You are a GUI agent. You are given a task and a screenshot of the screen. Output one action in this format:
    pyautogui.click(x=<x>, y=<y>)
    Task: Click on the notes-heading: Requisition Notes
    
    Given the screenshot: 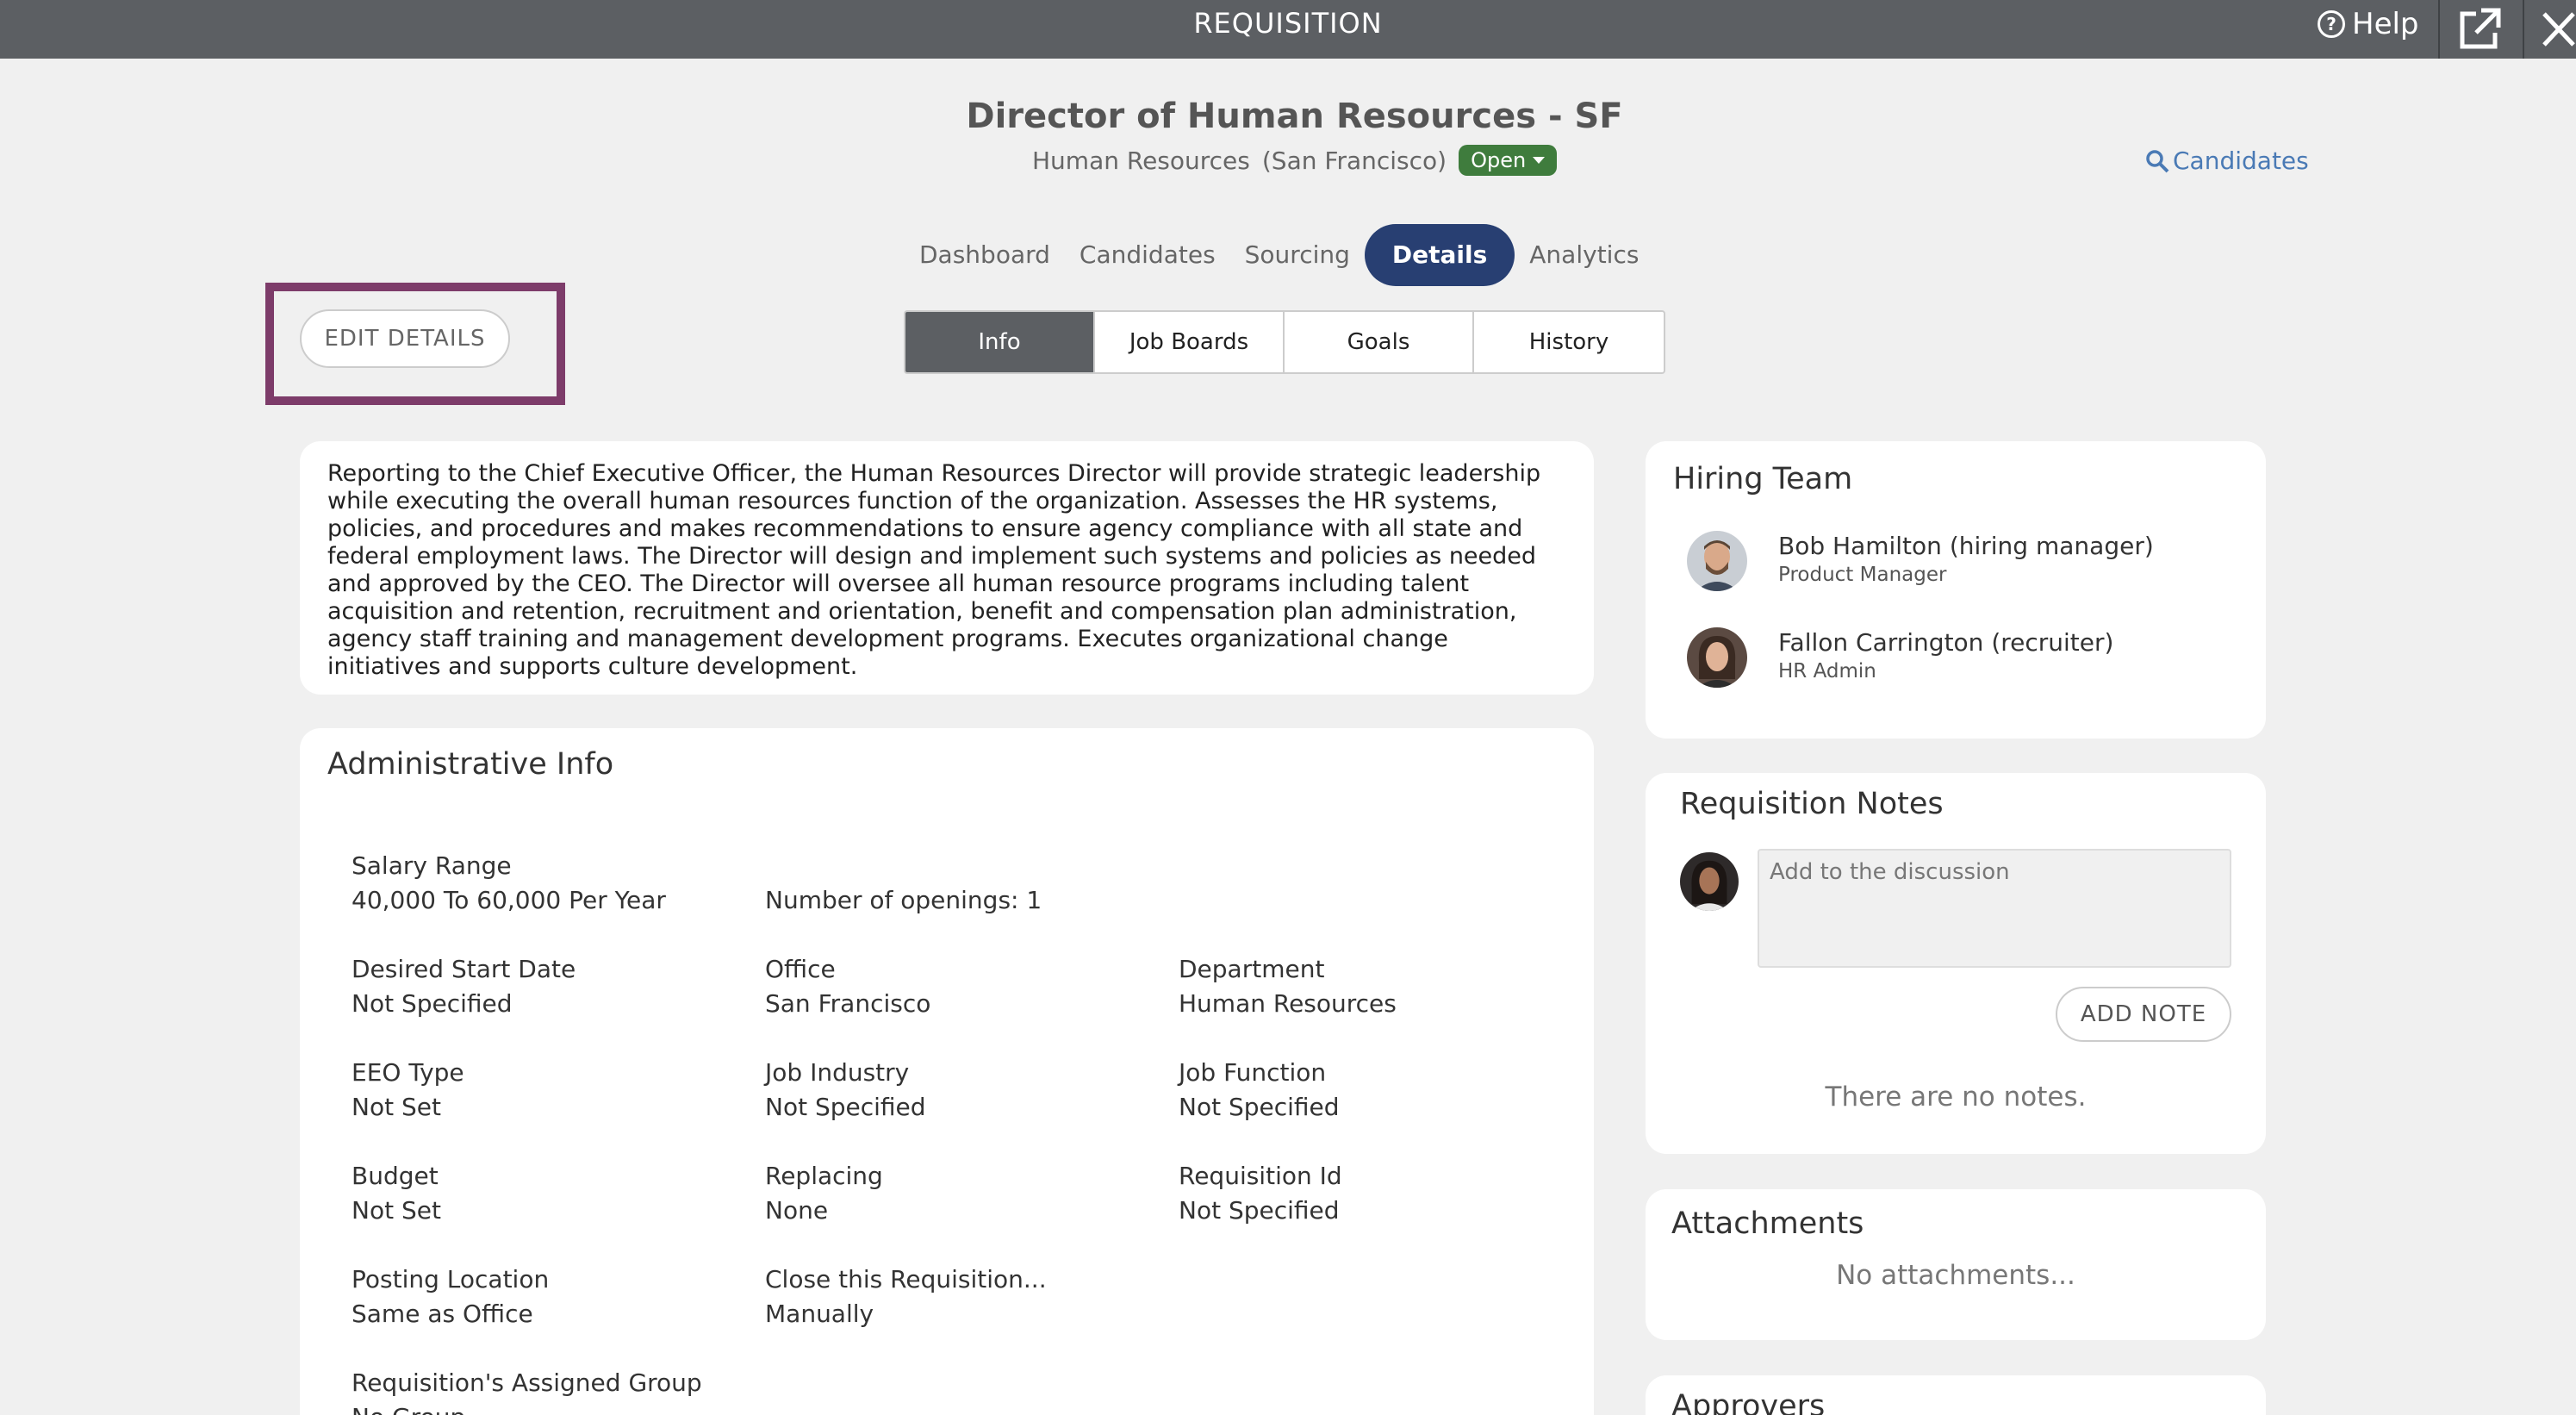 What is the action you would take?
    pyautogui.click(x=1812, y=804)
    